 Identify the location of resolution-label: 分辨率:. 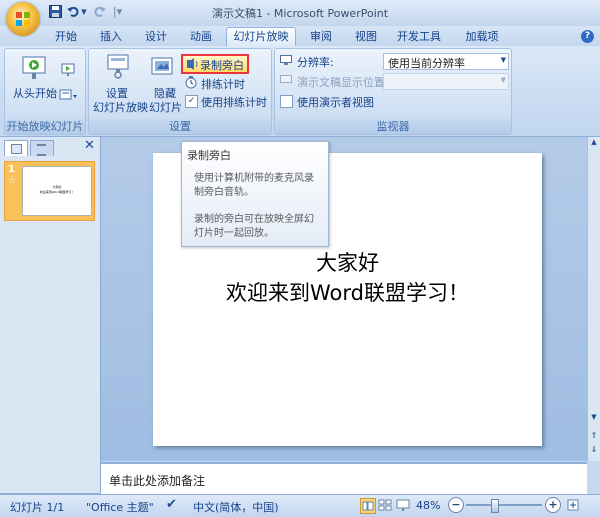
(315, 62).